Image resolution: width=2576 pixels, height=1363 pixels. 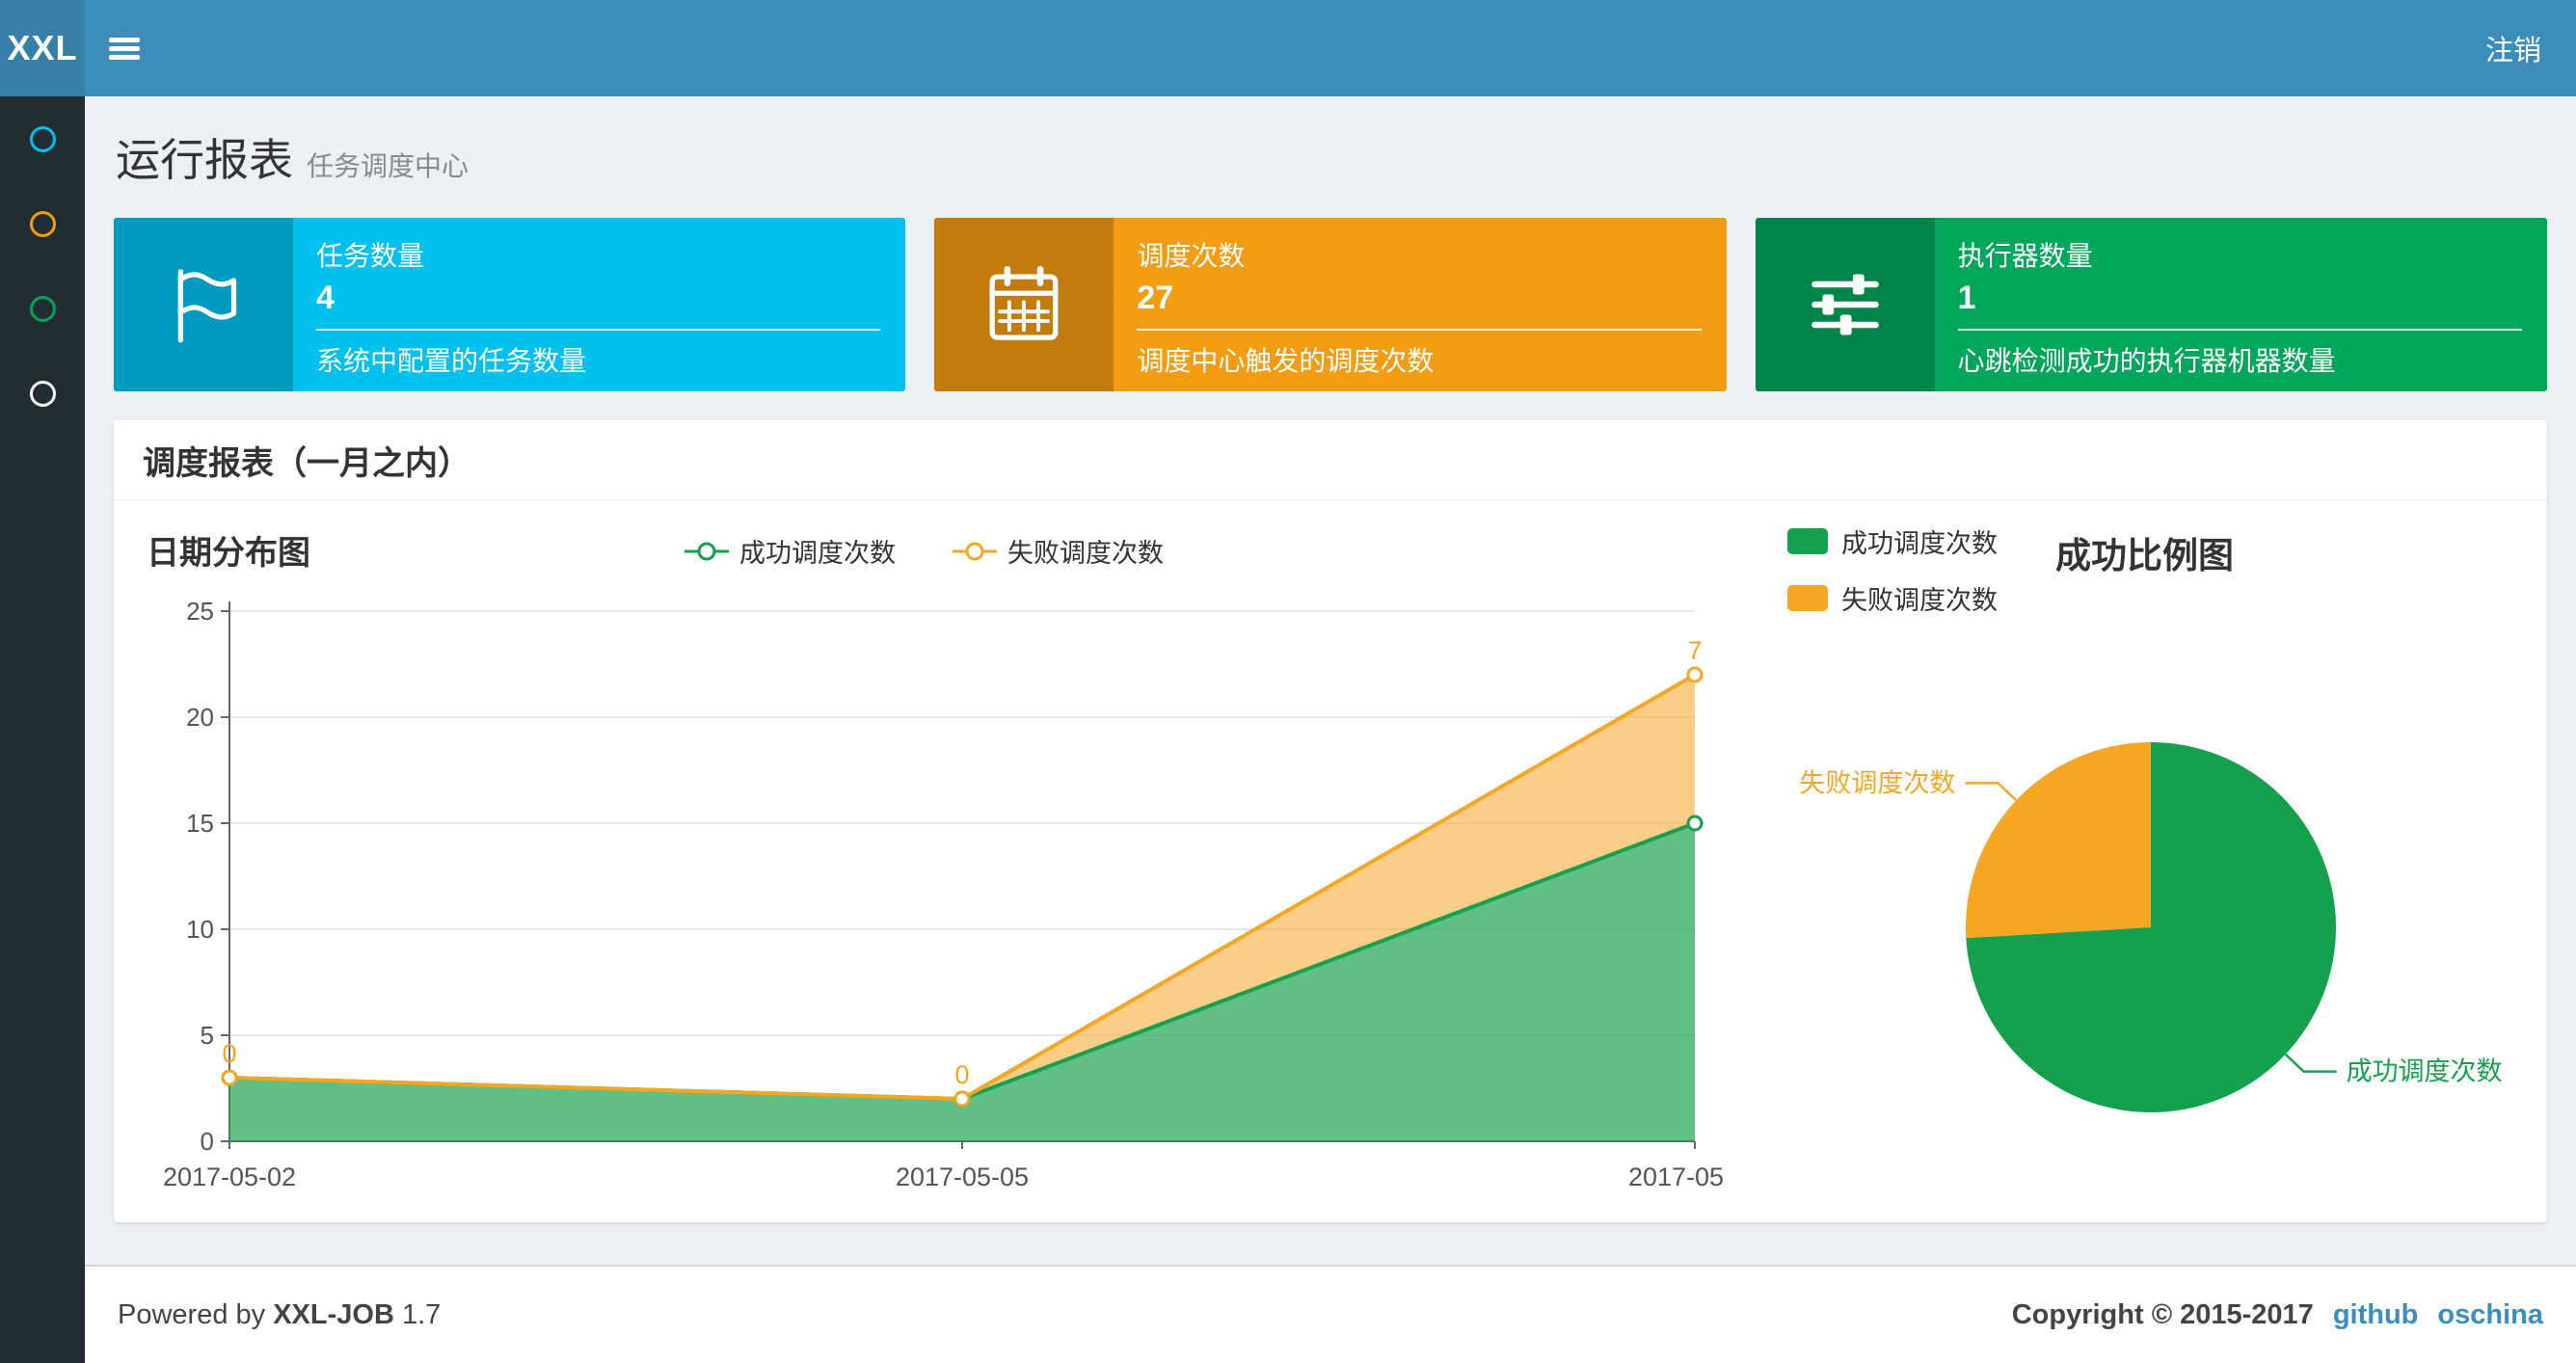 What do you see at coordinates (1695, 650) in the screenshot?
I see `svg-text: 7` at bounding box center [1695, 650].